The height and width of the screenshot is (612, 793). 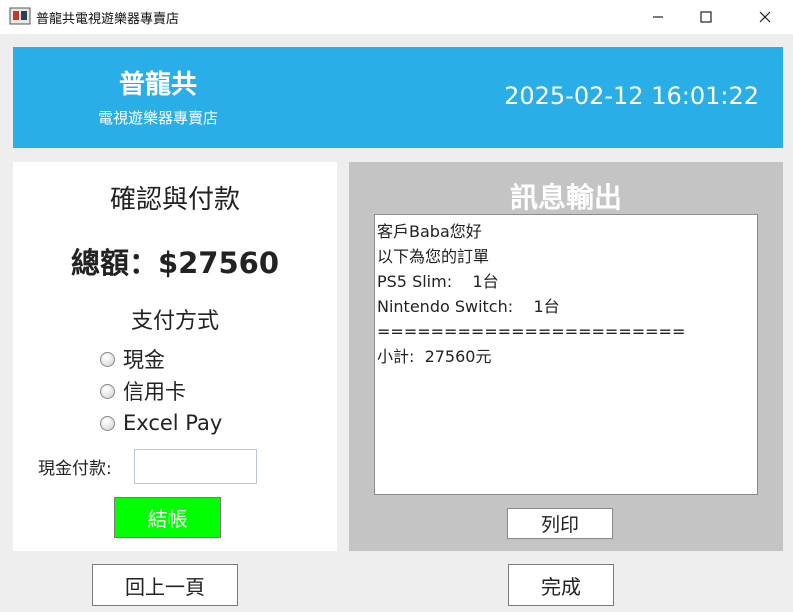 I want to click on app-icon, so click(x=20, y=16).